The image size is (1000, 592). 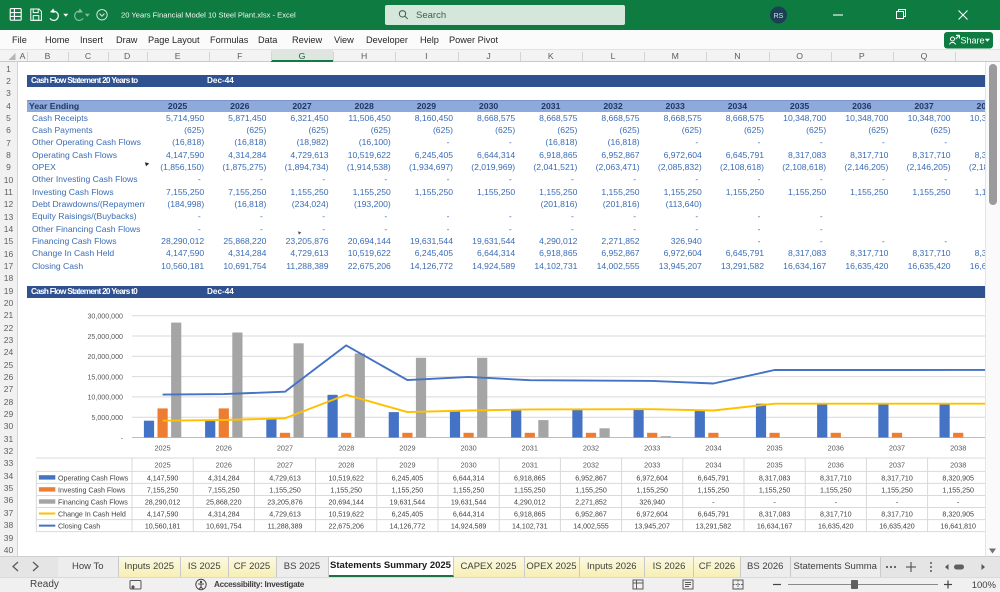 I want to click on svg-text: 2035, so click(x=774, y=464).